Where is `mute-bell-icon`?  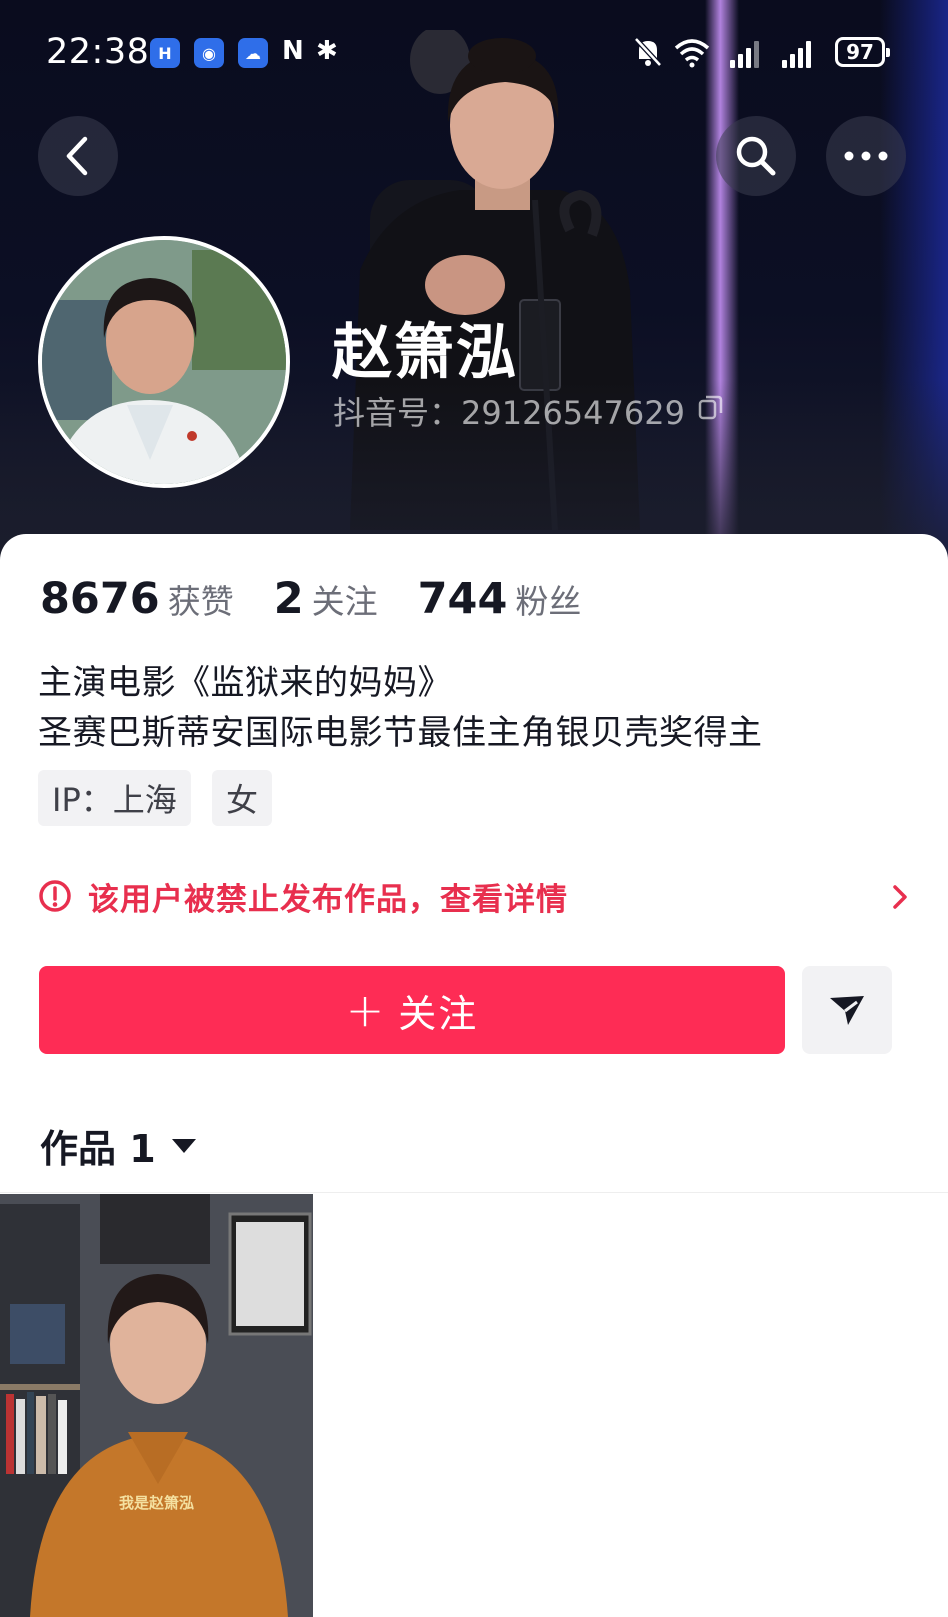 mute-bell-icon is located at coordinates (648, 52).